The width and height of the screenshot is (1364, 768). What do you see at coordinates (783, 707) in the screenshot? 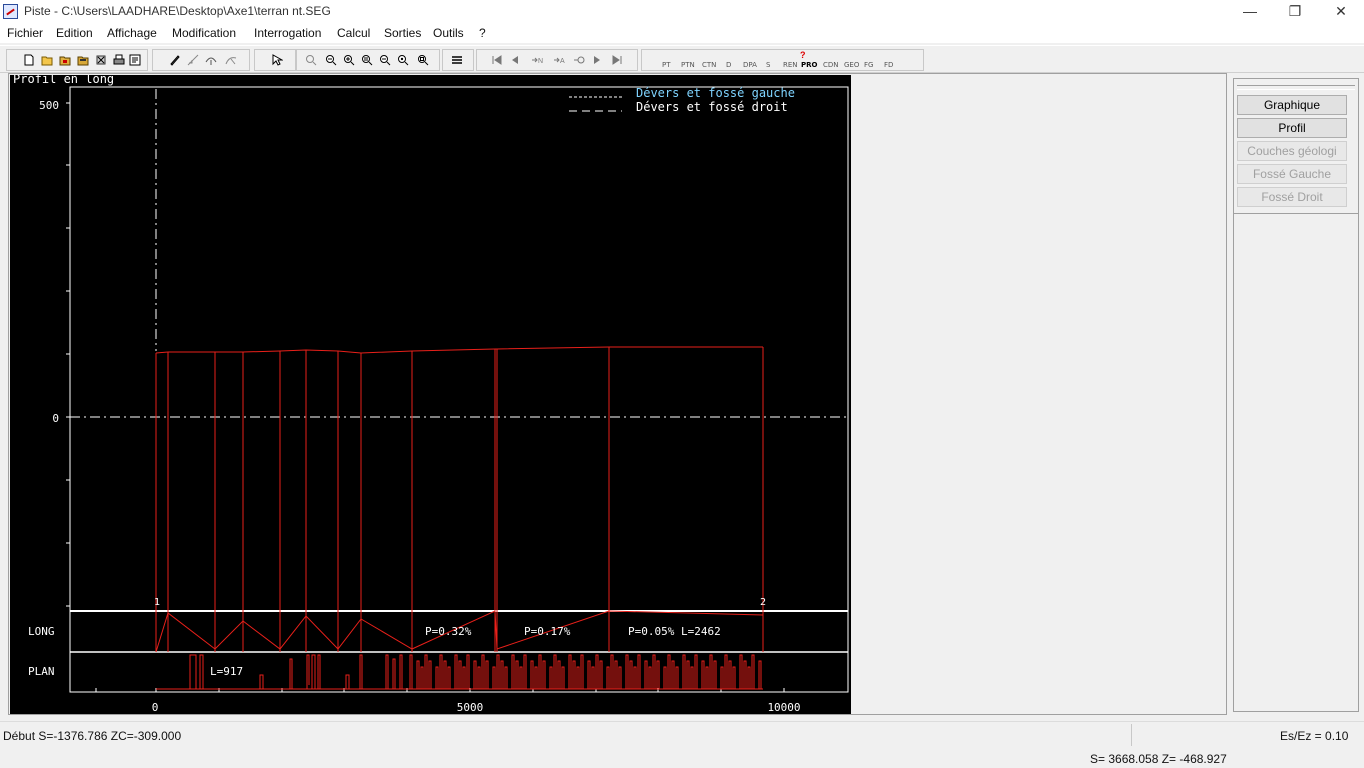
I see `x-label-10000: 10000` at bounding box center [783, 707].